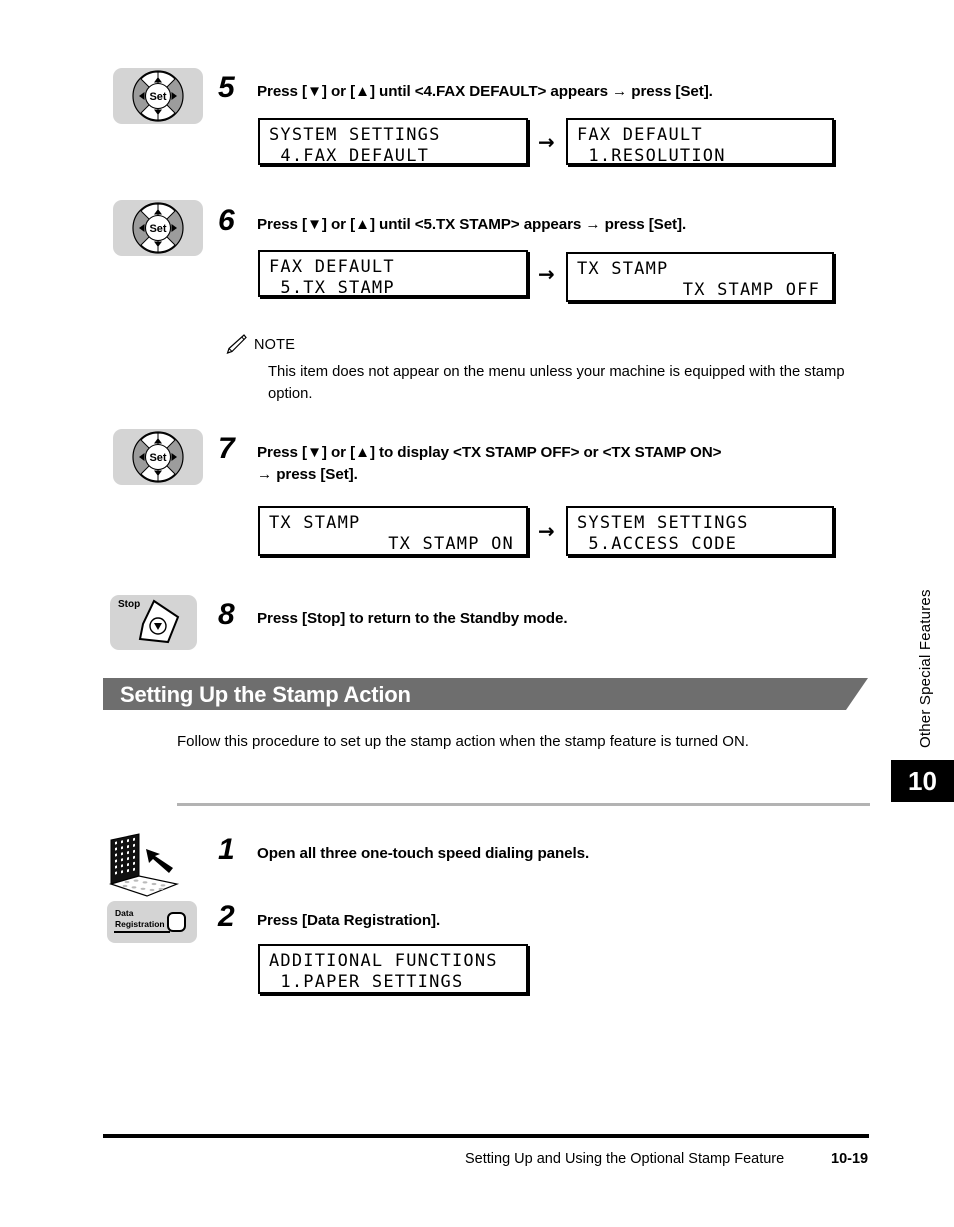 The image size is (954, 1227). I want to click on stop-key-icon: Stop, so click(153, 622).